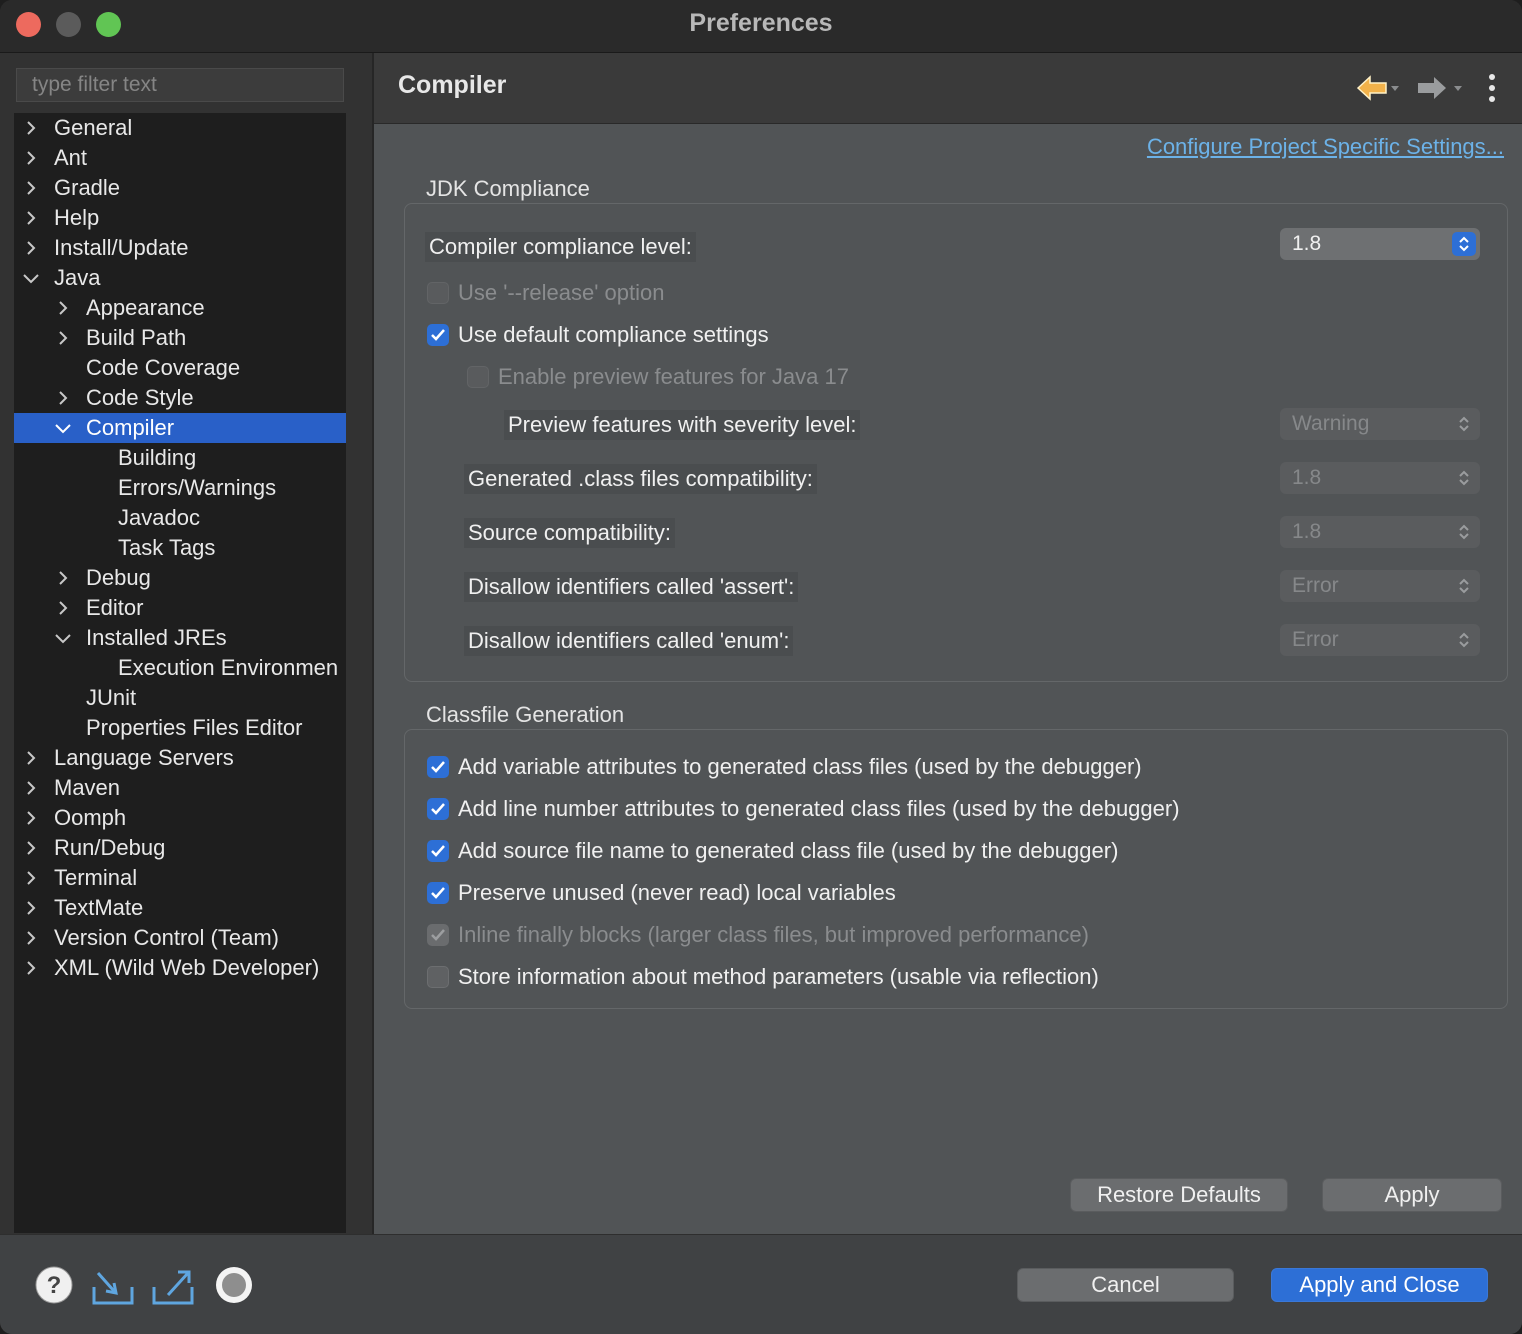 The image size is (1522, 1334). Describe the element at coordinates (613, 334) in the screenshot. I see `default-compliance-label: Use default compliance settings` at that location.